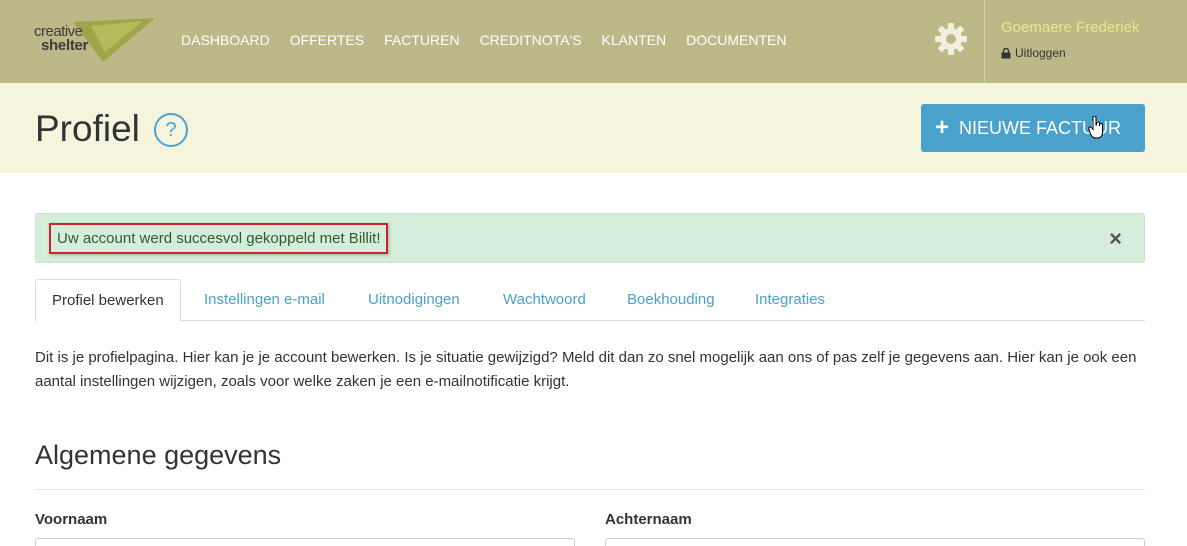 This screenshot has width=1187, height=546. What do you see at coordinates (875, 542) in the screenshot?
I see `last-name-field` at bounding box center [875, 542].